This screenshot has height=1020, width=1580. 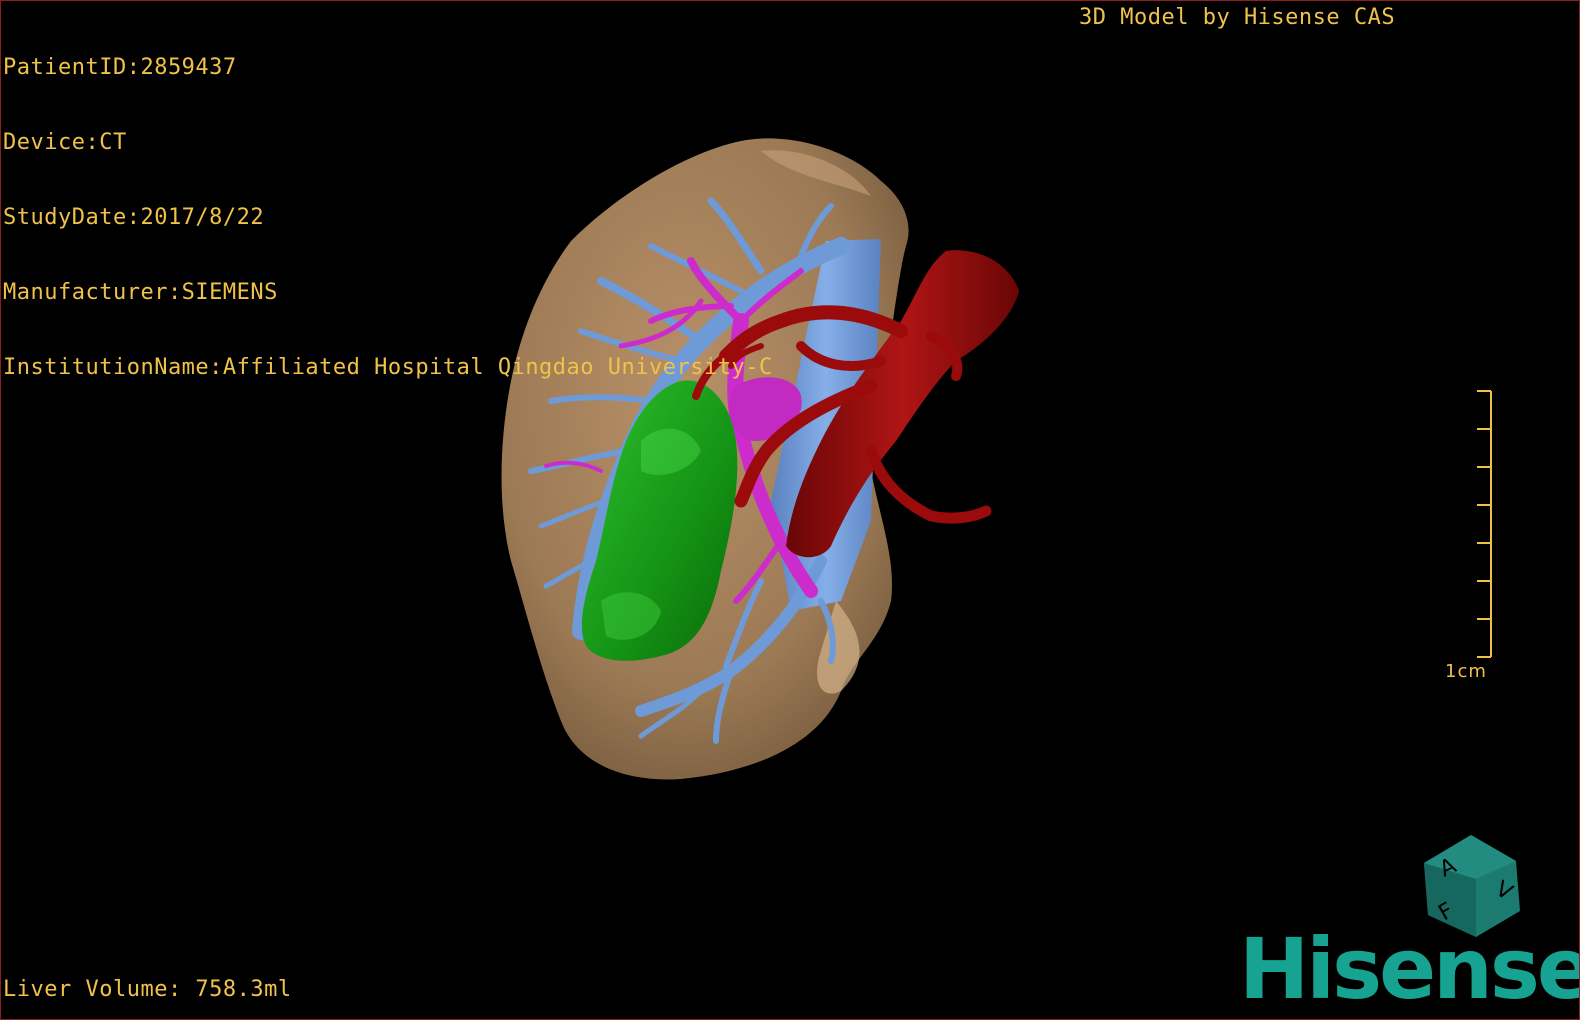 I want to click on manufacturer-text: Manufacturer:SIEMENS, so click(x=140, y=292).